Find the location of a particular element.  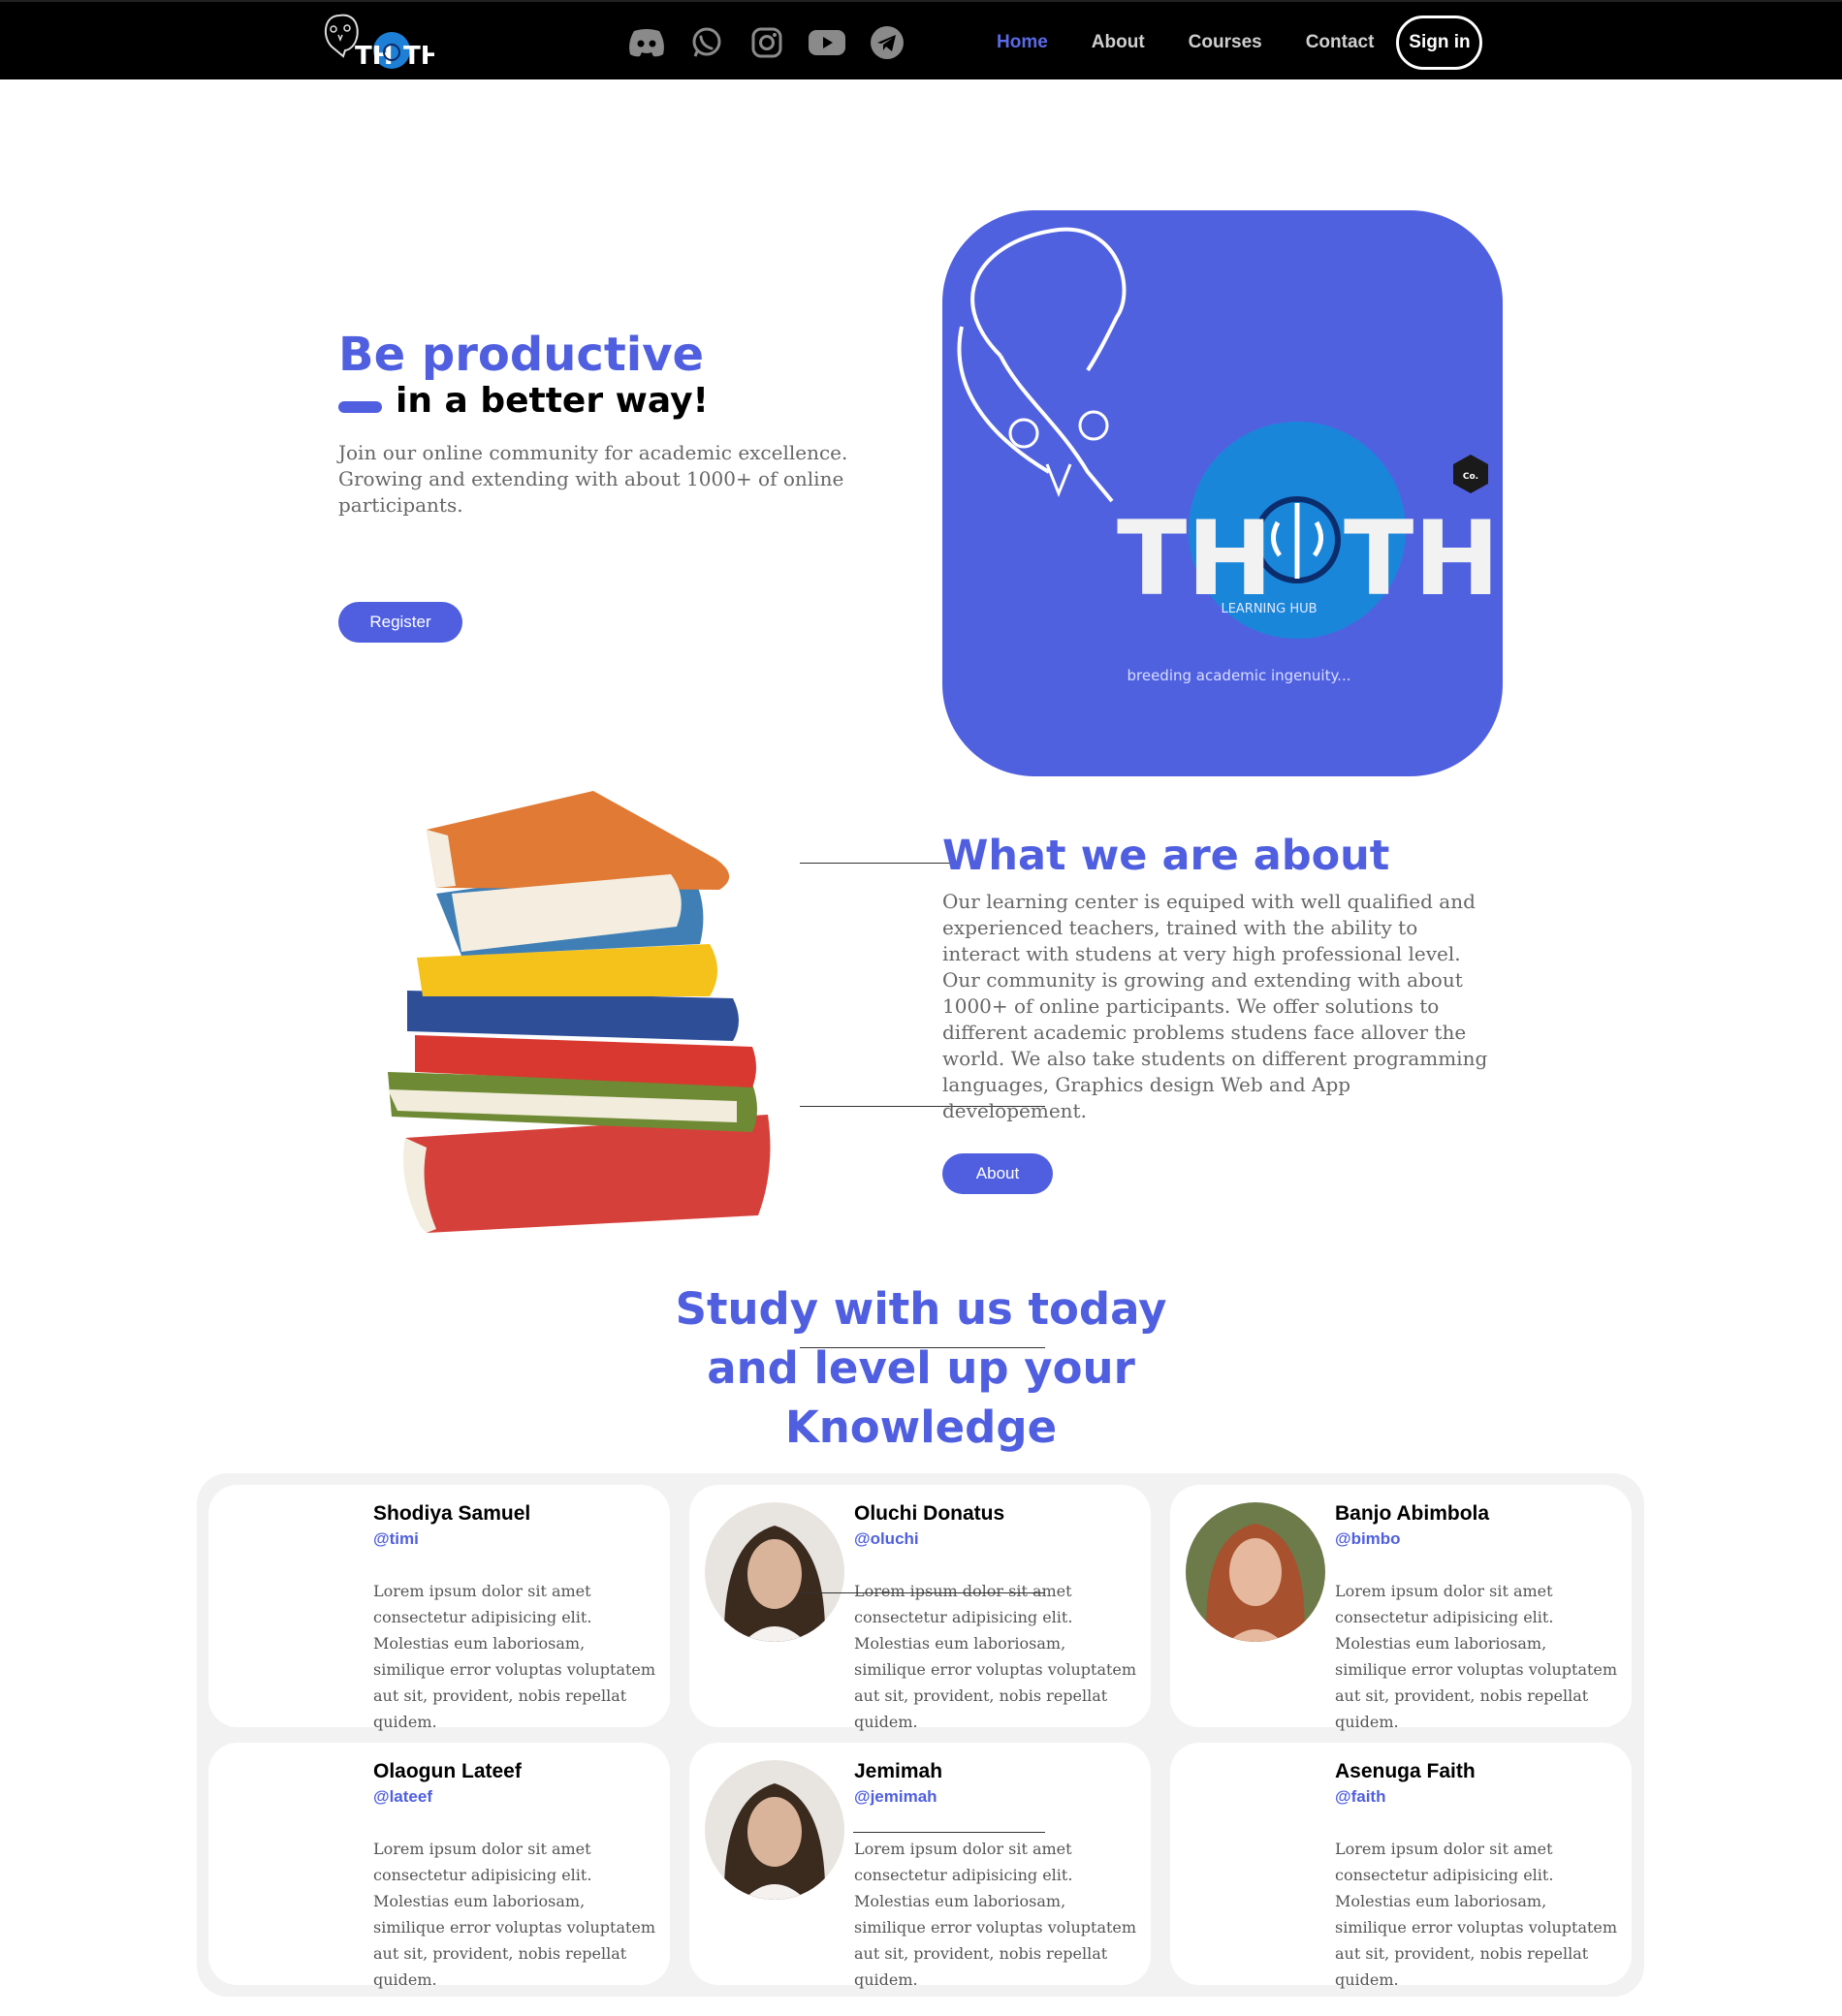

nav-contact: Contact is located at coordinates (1340, 43).